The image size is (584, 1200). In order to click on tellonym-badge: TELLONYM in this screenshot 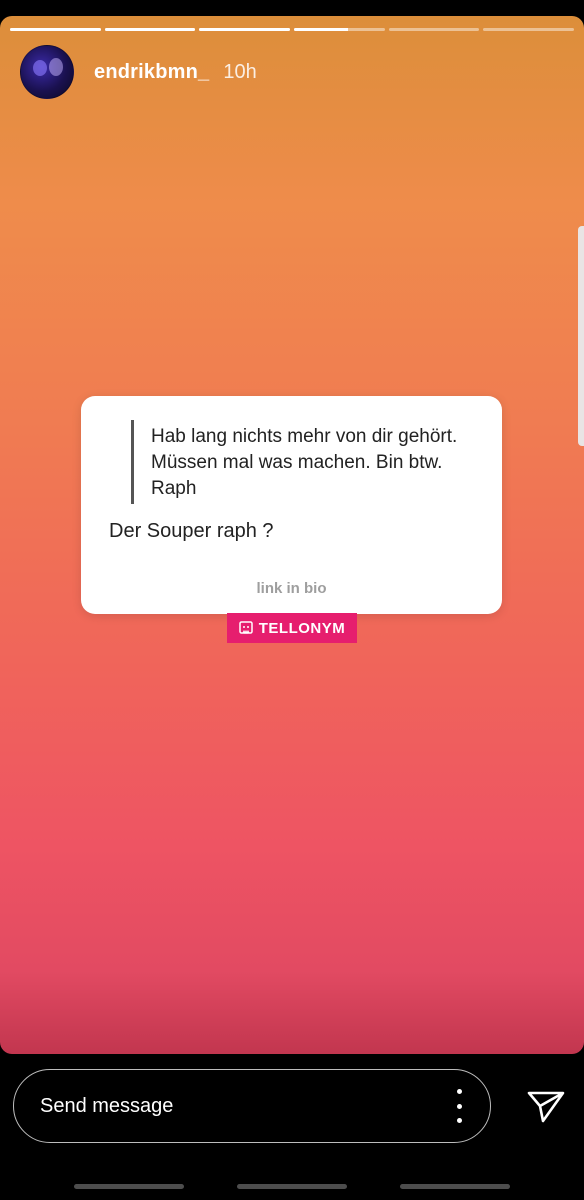, I will do `click(292, 628)`.